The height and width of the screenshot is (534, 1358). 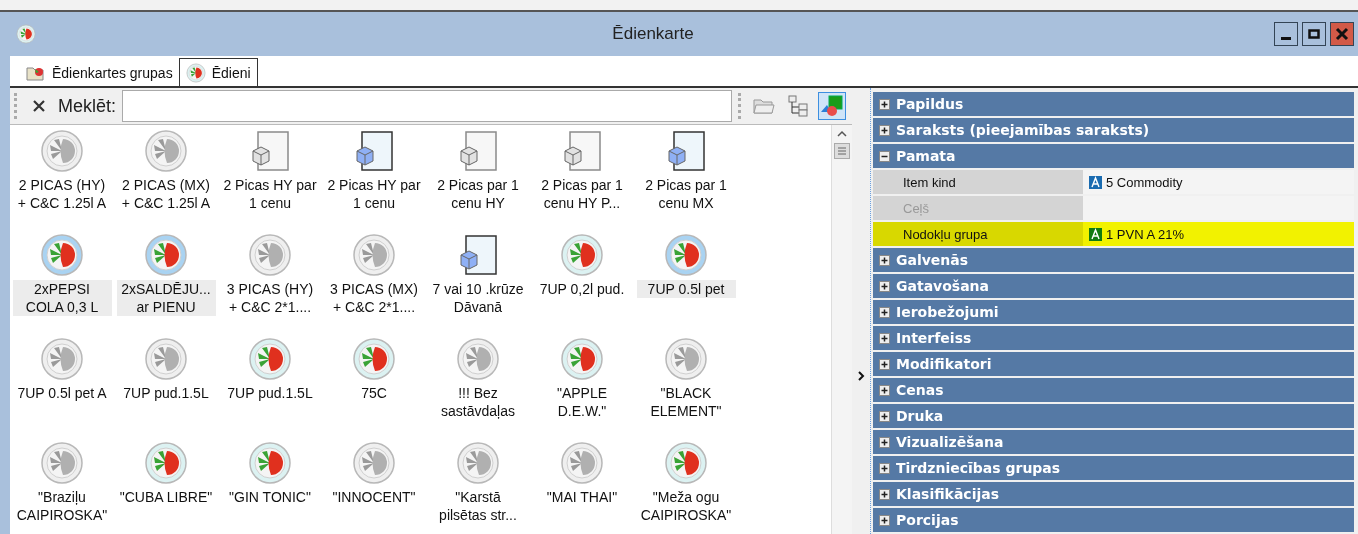 What do you see at coordinates (1113, 494) in the screenshot?
I see `category-header: Klasifikācijas` at bounding box center [1113, 494].